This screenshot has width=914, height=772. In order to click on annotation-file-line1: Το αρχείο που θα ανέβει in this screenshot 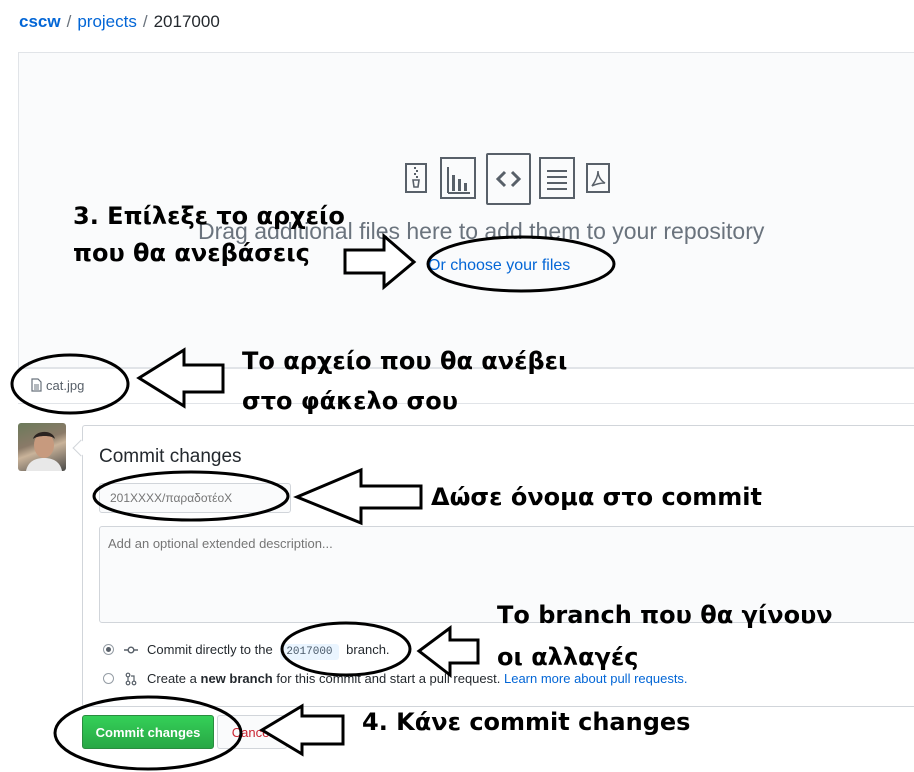, I will do `click(405, 361)`.